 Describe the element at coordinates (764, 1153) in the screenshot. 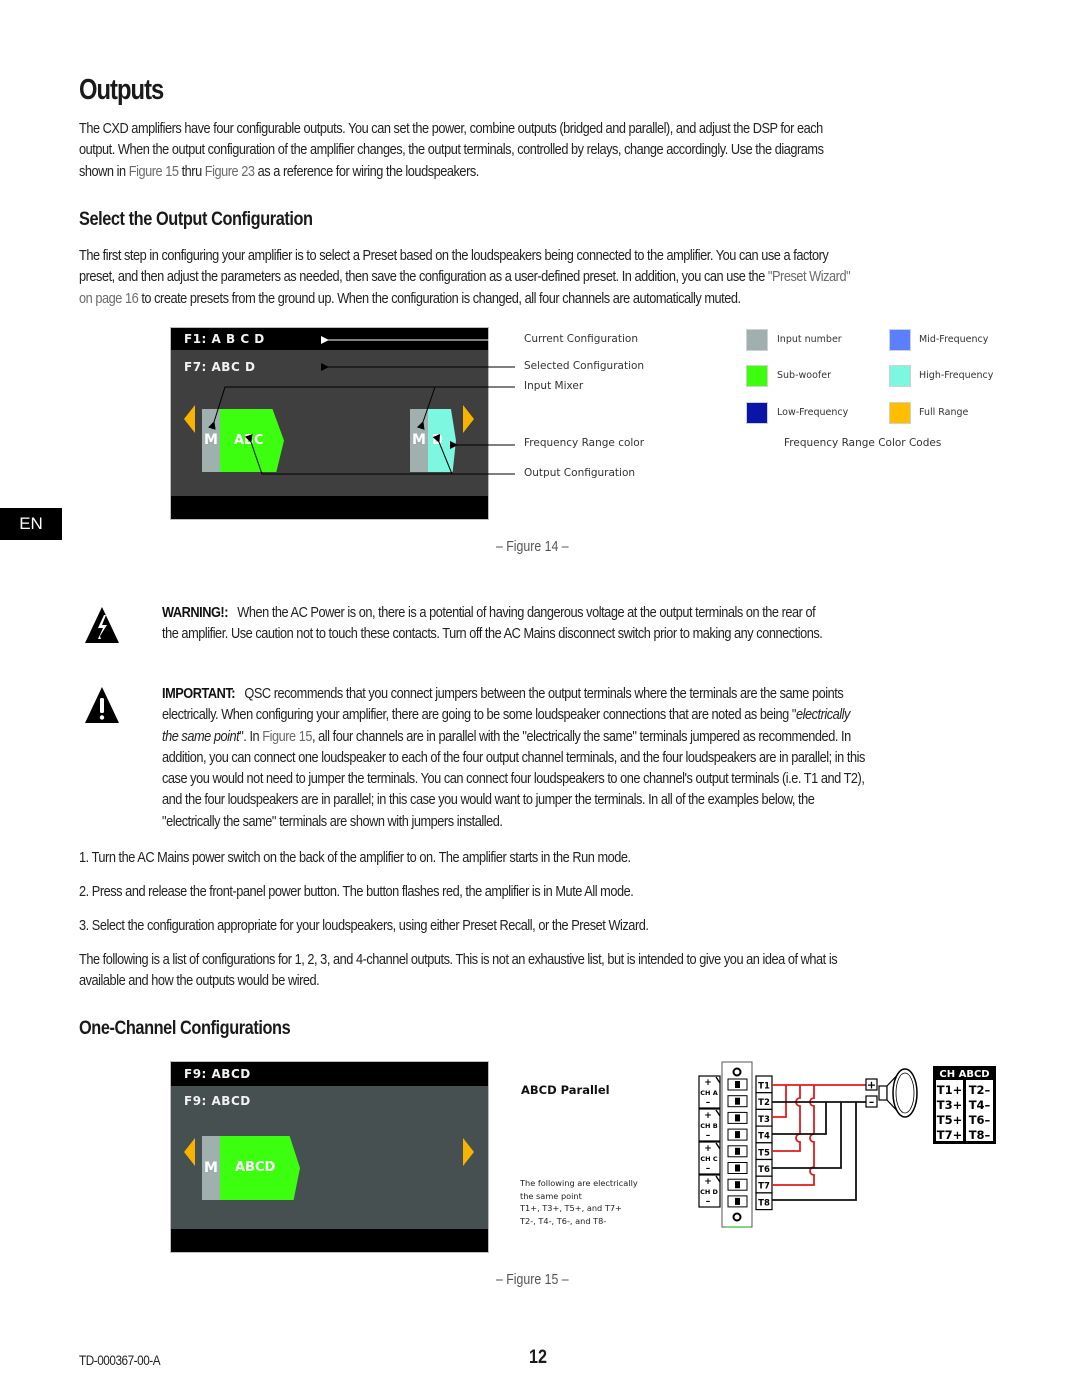

I see `terminal-label: T5` at that location.